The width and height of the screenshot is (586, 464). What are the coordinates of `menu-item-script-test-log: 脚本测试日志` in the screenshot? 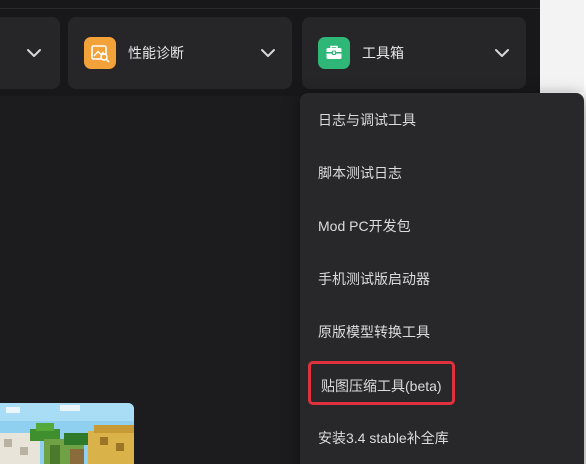 It's located at (360, 173).